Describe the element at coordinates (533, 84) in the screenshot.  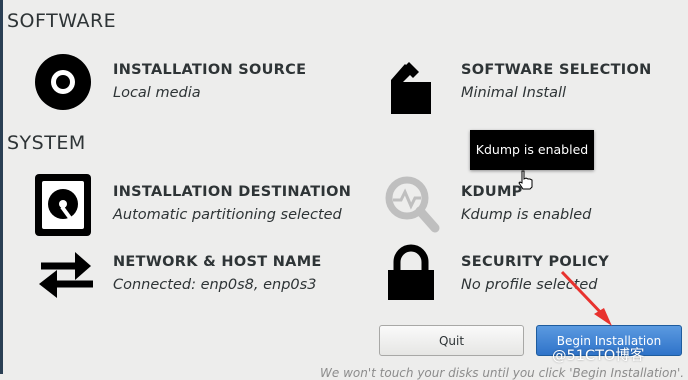
I see `spoke-software-selection: SOFTWARE SELECTION Minimal Install` at that location.